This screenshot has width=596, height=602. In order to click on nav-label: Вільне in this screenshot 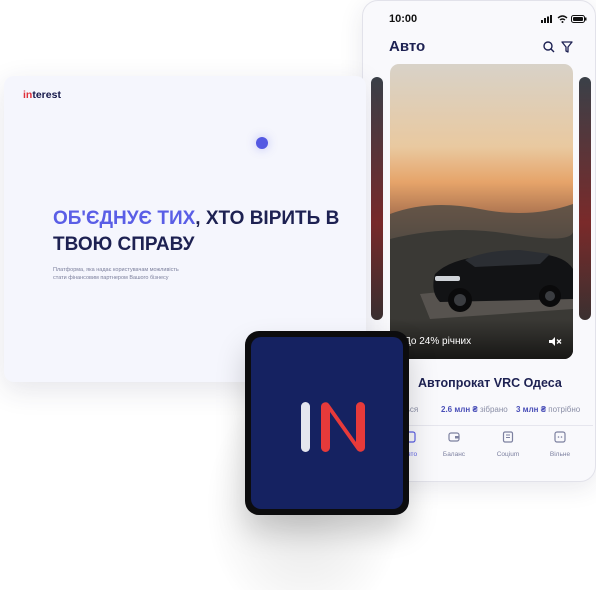, I will do `click(560, 454)`.